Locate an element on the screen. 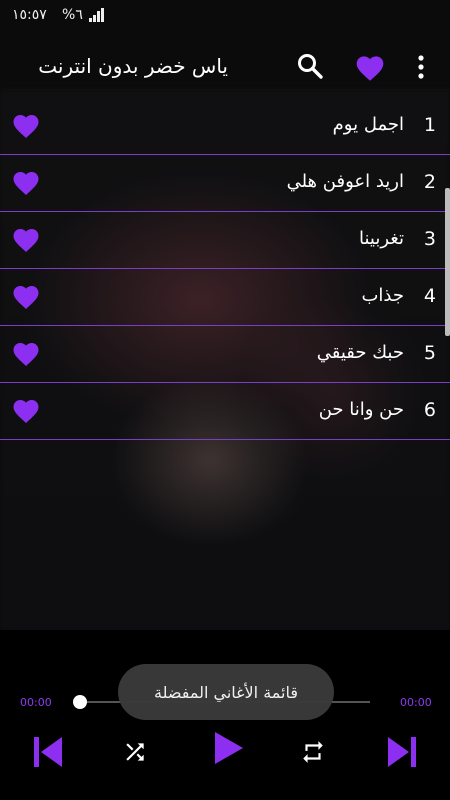 This screenshot has width=450, height=800. skip-previous-icon is located at coordinates (48, 752).